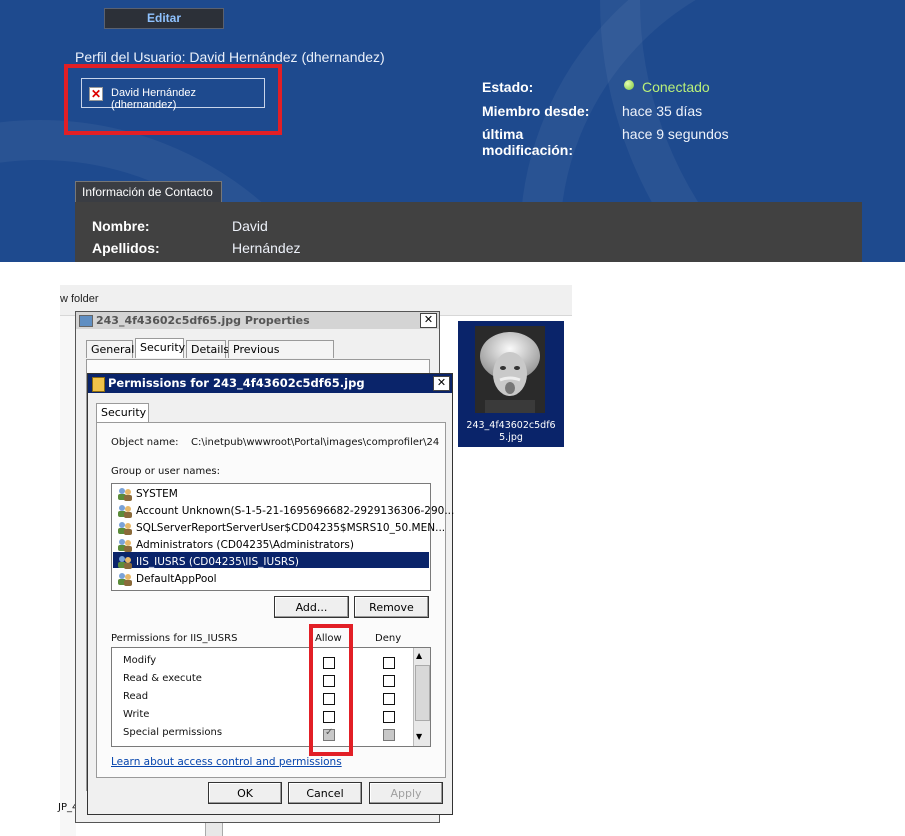 The height and width of the screenshot is (836, 905). Describe the element at coordinates (676, 87) in the screenshot. I see `status-value: Conectado` at that location.